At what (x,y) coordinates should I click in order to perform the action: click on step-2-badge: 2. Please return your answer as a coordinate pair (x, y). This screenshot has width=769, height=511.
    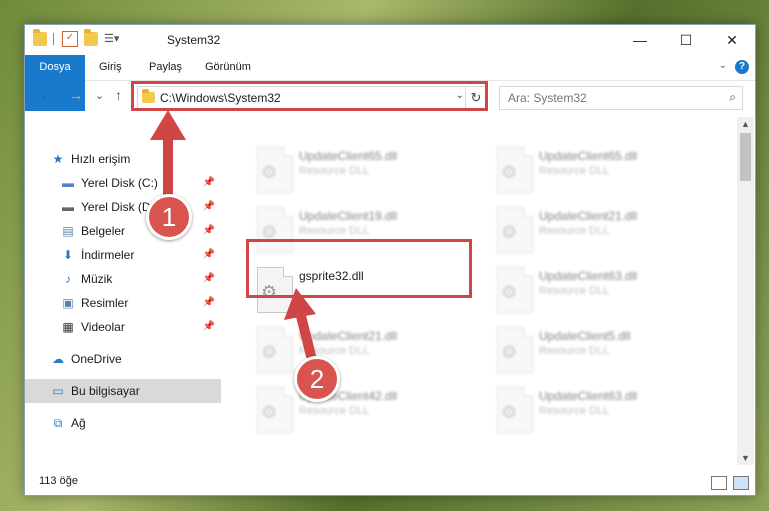
    Looking at the image, I should click on (317, 379).